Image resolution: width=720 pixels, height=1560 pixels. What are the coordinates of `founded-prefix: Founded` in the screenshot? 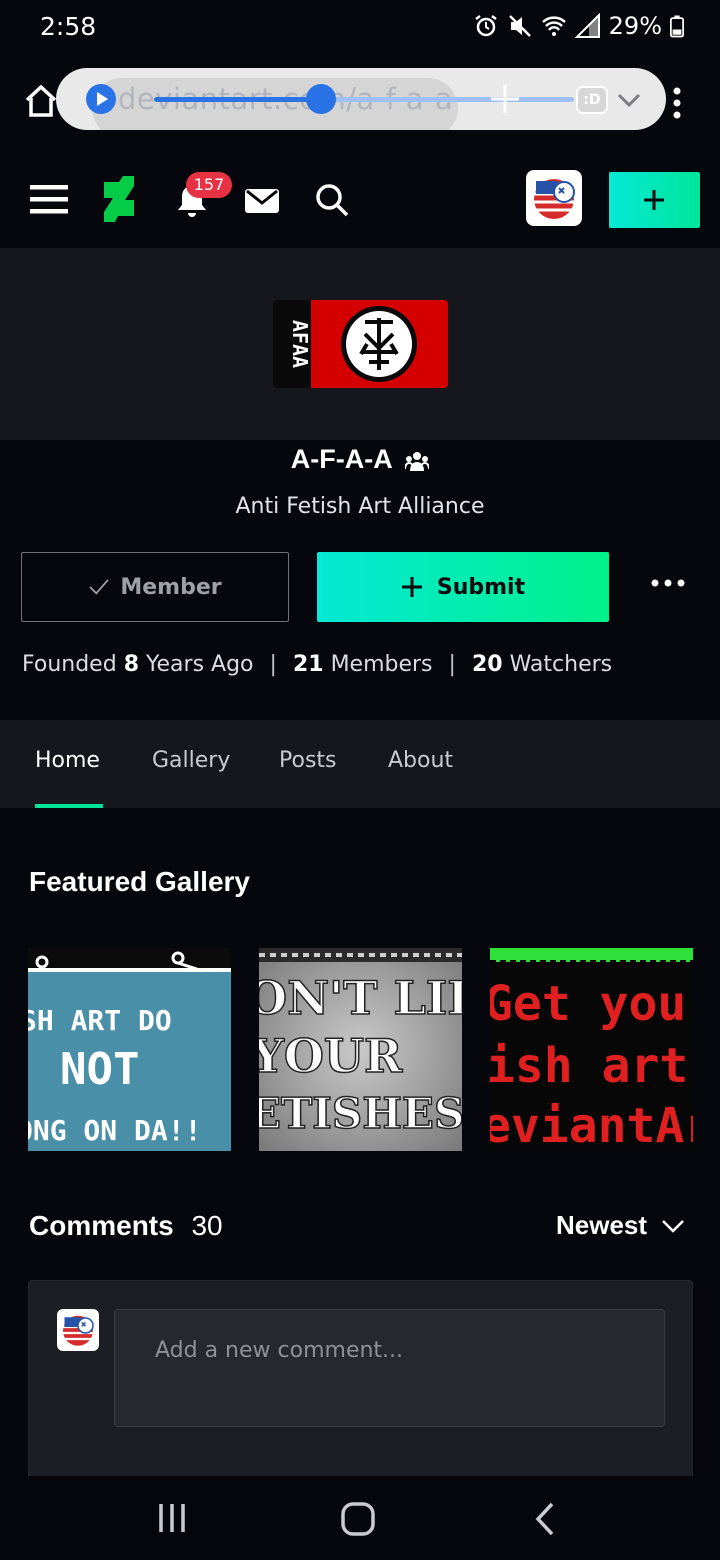 It's located at (69, 664).